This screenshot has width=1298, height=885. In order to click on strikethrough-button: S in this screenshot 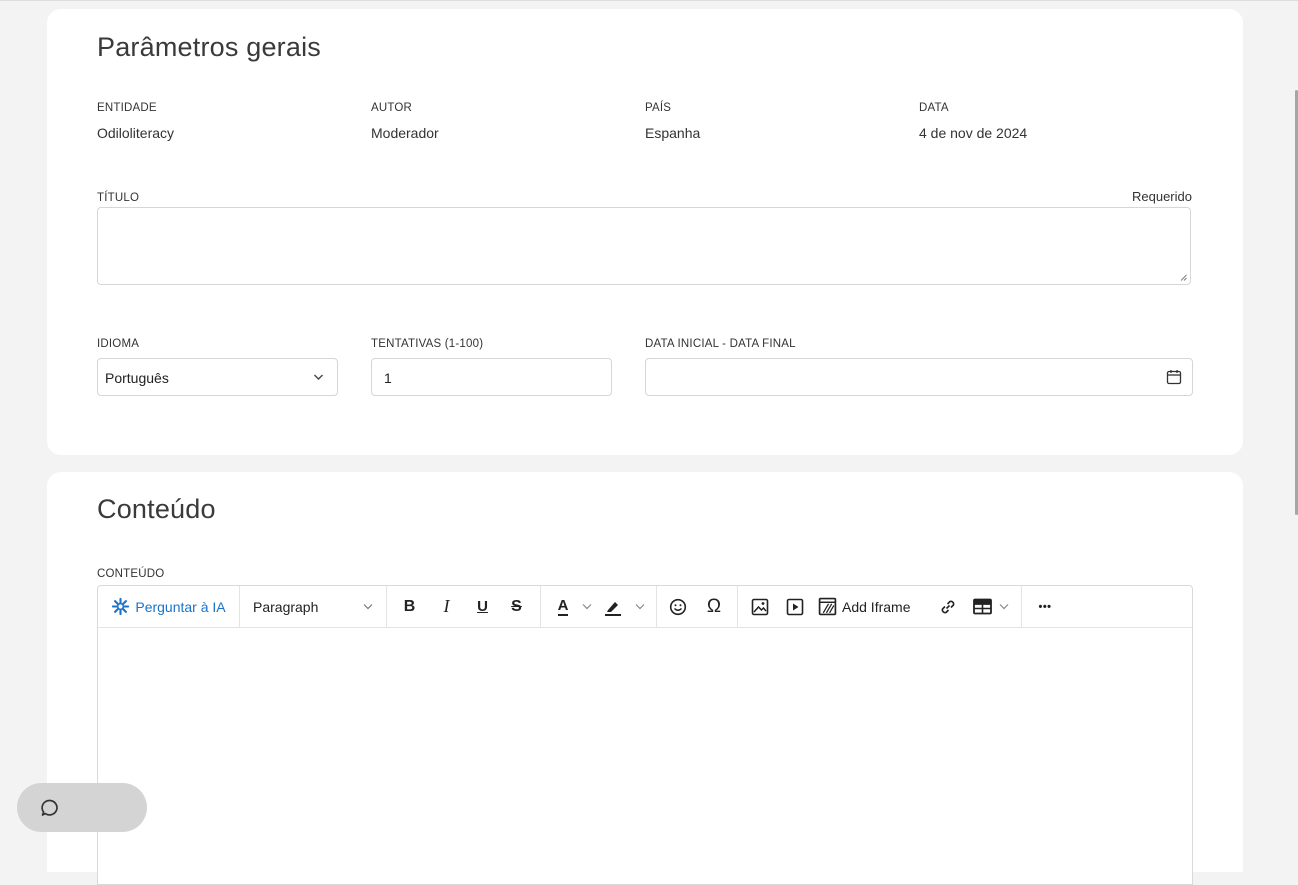, I will do `click(516, 606)`.